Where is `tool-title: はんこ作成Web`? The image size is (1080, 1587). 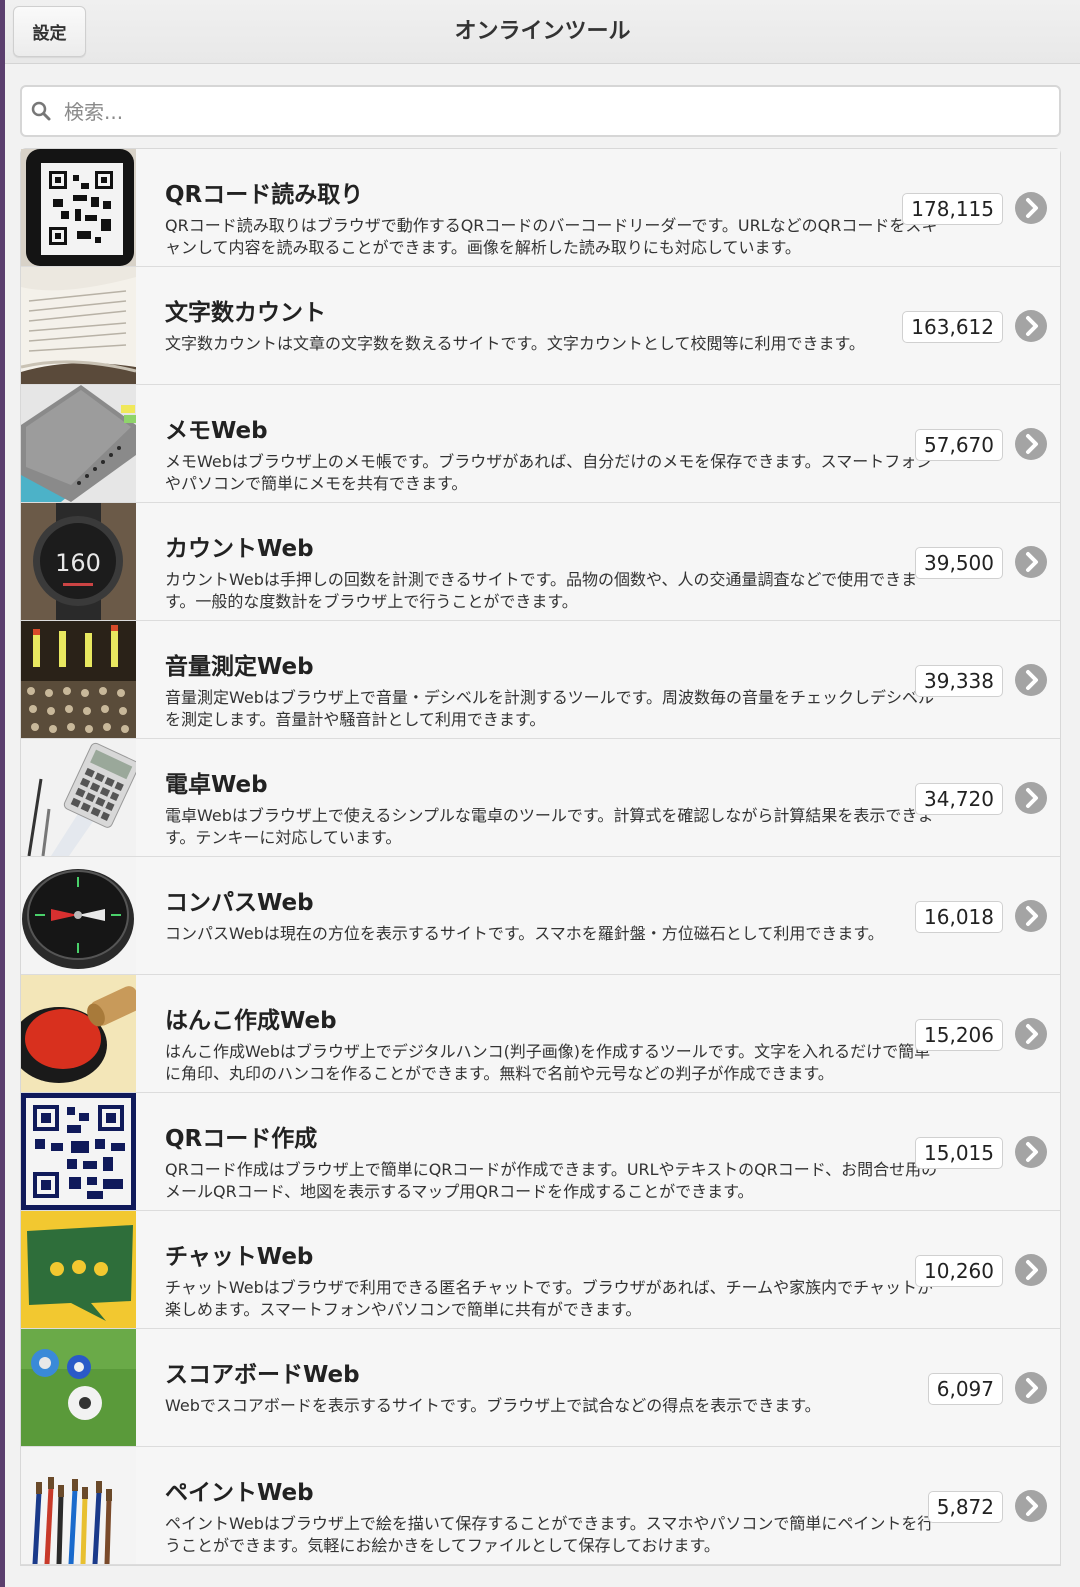
tool-title: はんこ作成Web is located at coordinates (251, 1021).